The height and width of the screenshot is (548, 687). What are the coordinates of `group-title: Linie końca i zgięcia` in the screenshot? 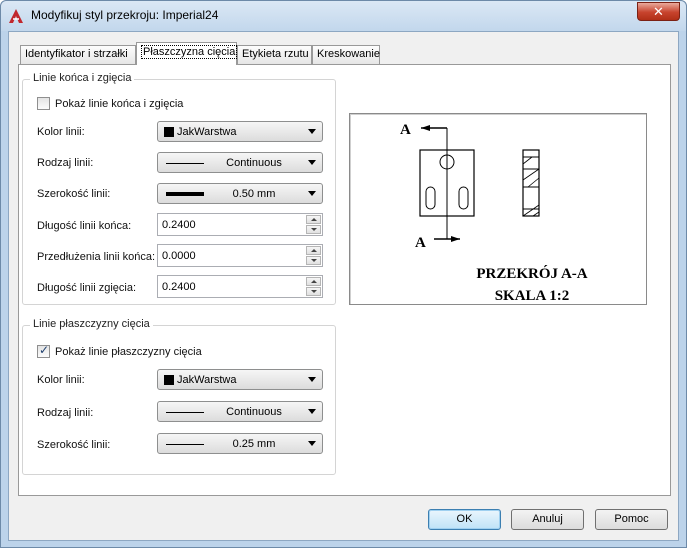 It's located at (82, 78).